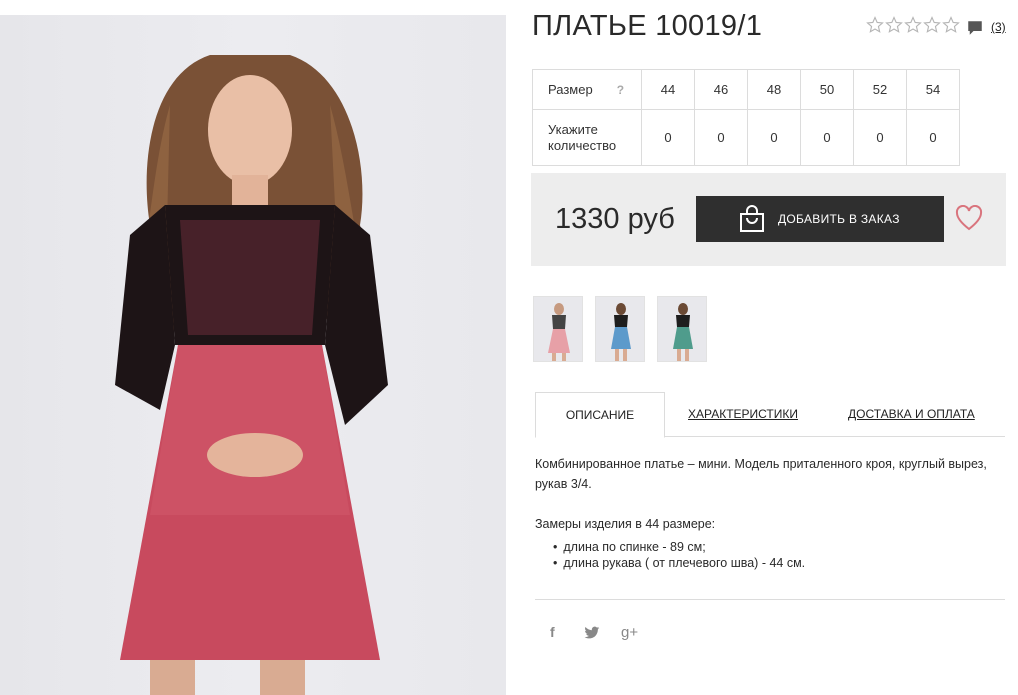 This screenshot has height=695, width=1018. I want to click on quantity-row: Укажите количество 0 0 0 0 0 0, so click(746, 137).